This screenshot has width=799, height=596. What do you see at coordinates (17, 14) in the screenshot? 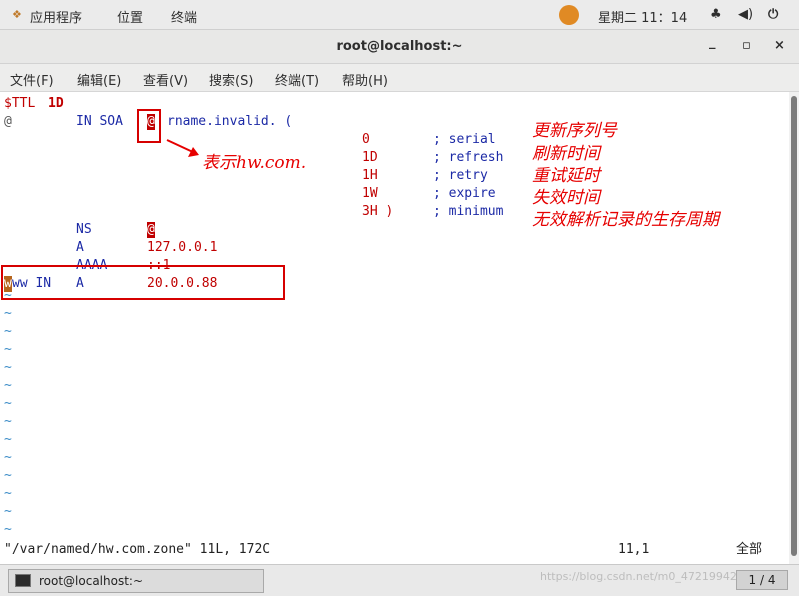
I see `apps-icon: ❖` at bounding box center [17, 14].